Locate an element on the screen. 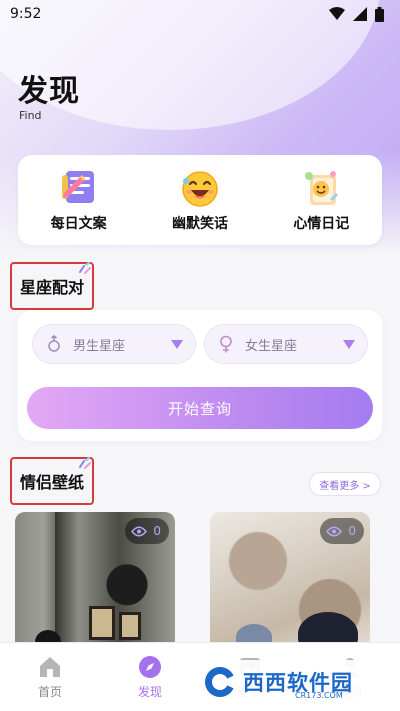  page-title: 发现 is located at coordinates (49, 91).